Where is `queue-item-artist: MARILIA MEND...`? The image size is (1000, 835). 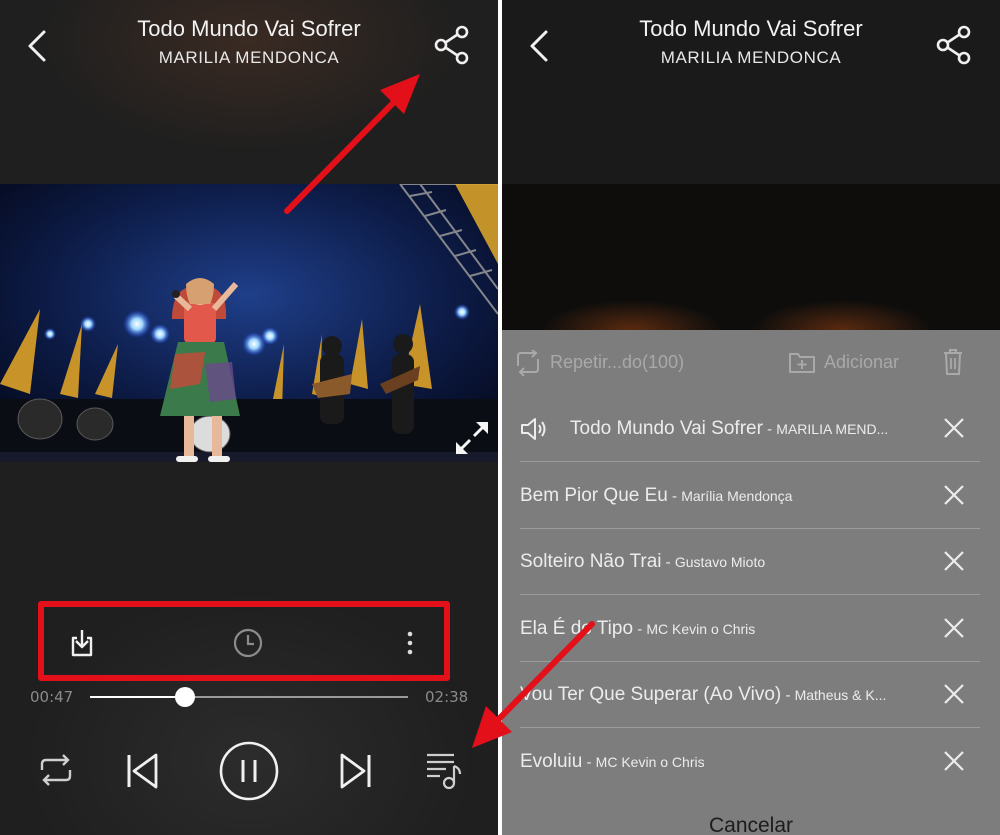
queue-item-artist: MARILIA MEND... is located at coordinates (832, 429).